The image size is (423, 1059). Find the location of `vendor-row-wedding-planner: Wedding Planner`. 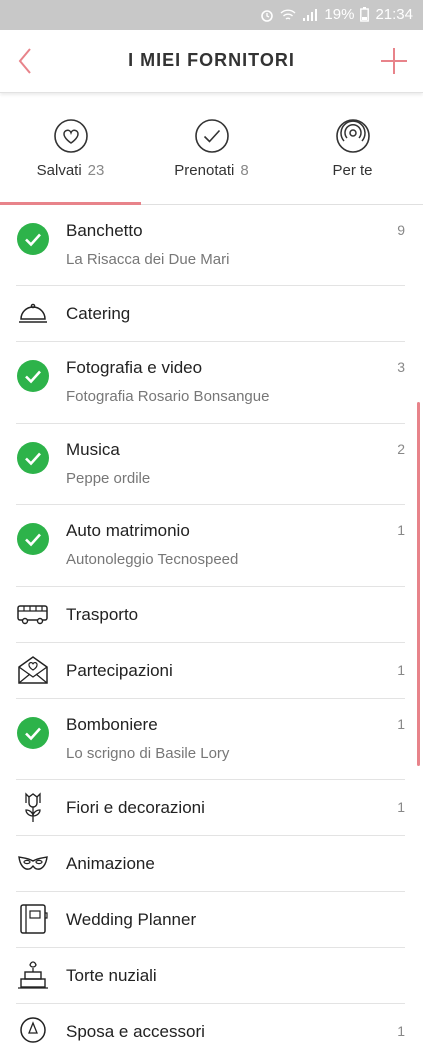

vendor-row-wedding-planner: Wedding Planner is located at coordinates (210, 920).